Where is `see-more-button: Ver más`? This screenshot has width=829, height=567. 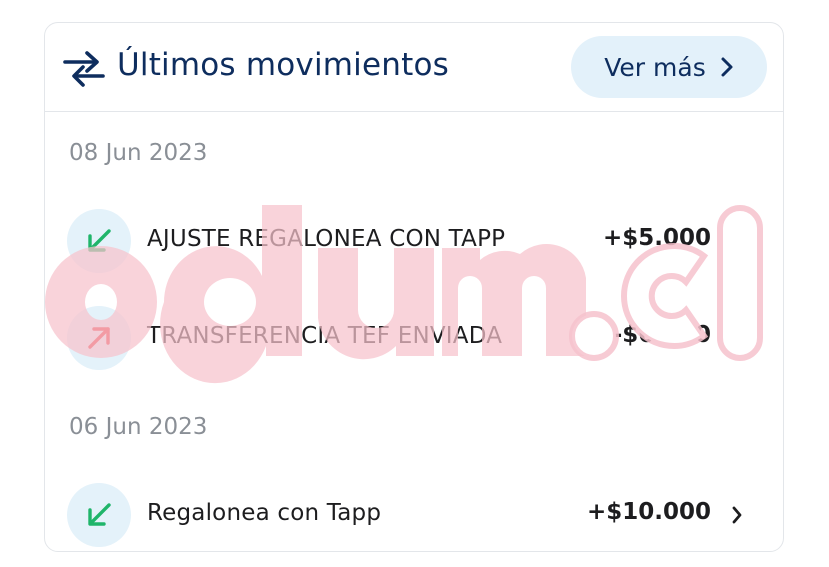 see-more-button: Ver más is located at coordinates (669, 67).